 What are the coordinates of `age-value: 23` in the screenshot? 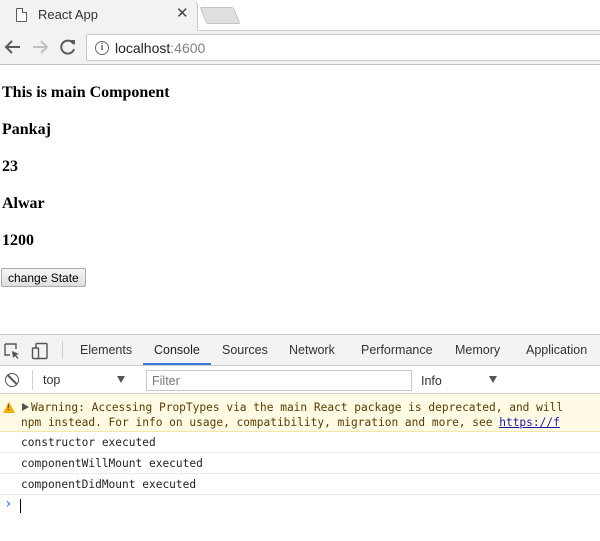 It's located at (10, 166).